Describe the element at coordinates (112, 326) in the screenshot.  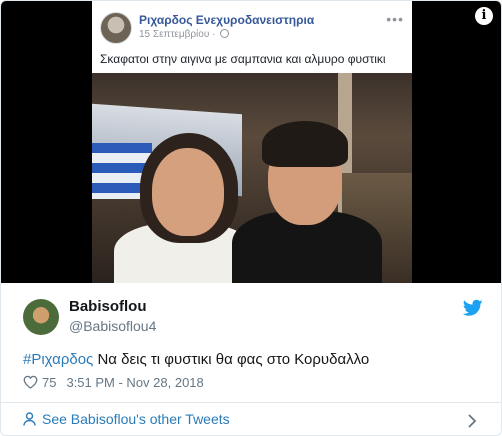
I see `author-handle: @Babisoflou4` at that location.